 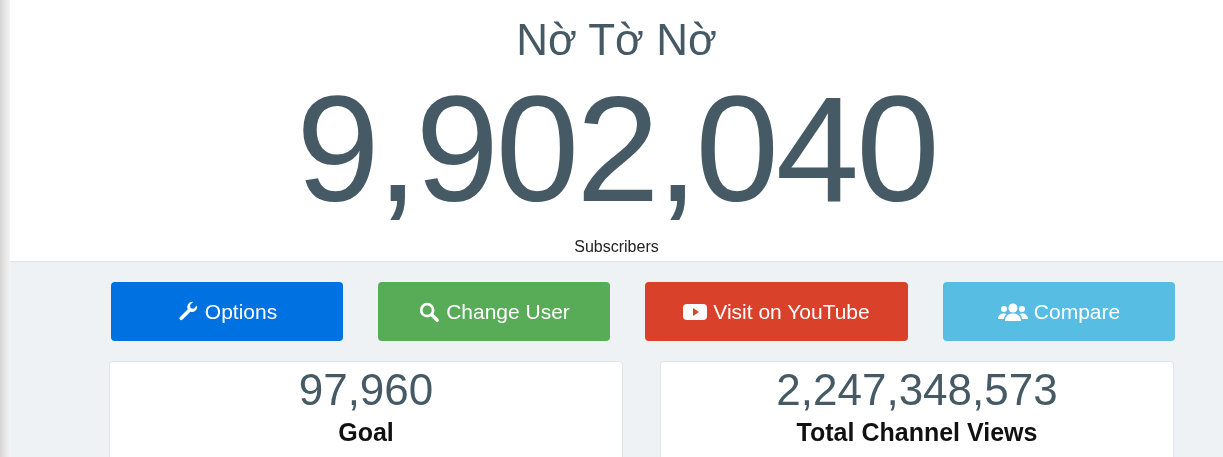 What do you see at coordinates (494, 311) in the screenshot?
I see `change-user-button: Change User` at bounding box center [494, 311].